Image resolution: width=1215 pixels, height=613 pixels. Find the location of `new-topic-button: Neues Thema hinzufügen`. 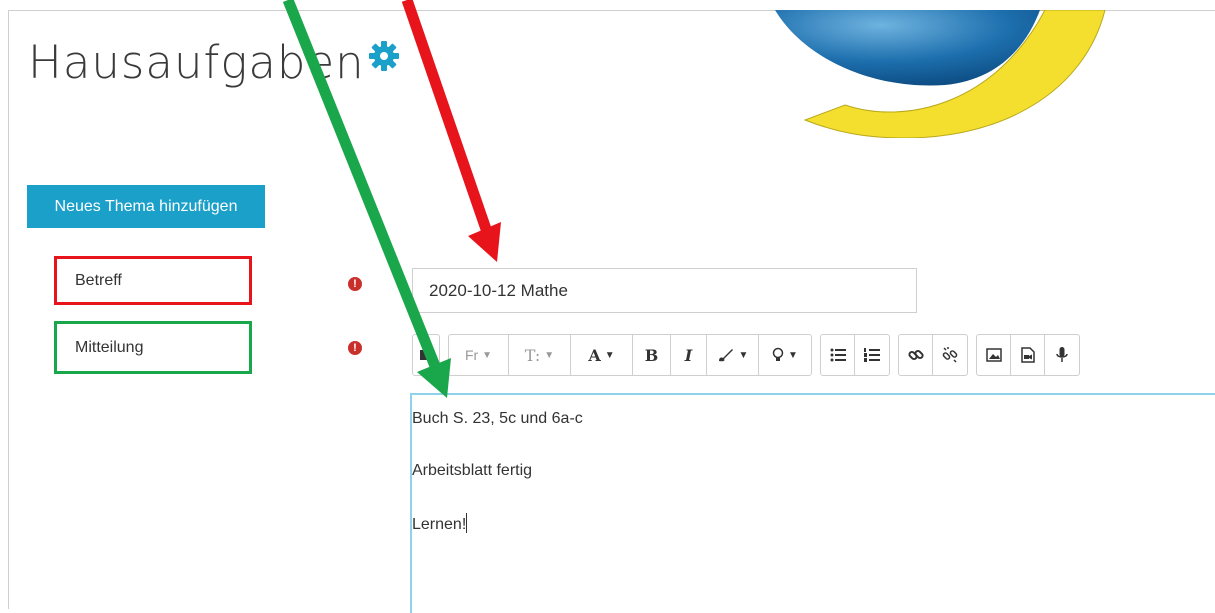

new-topic-button: Neues Thema hinzufügen is located at coordinates (146, 206).